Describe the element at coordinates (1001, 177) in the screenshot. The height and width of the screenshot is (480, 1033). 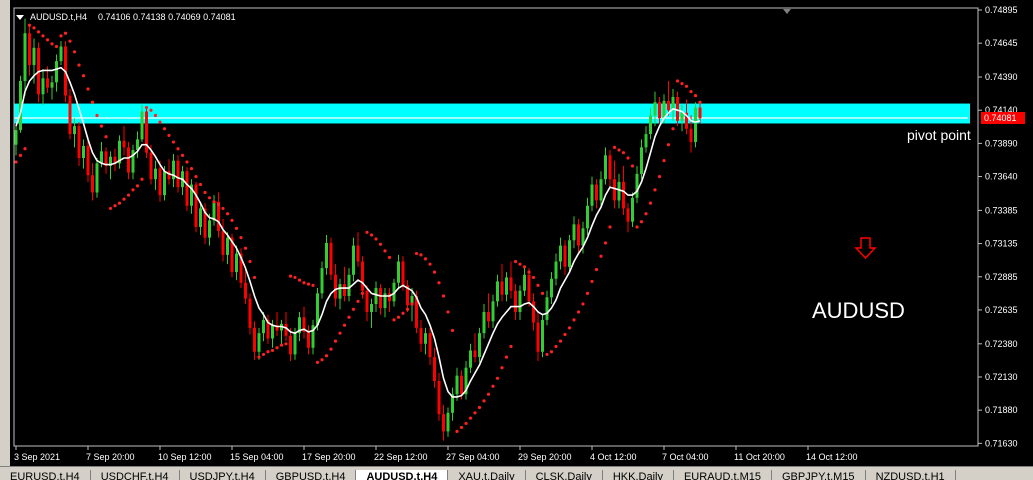
I see `y-tick-label: 0.73640` at that location.